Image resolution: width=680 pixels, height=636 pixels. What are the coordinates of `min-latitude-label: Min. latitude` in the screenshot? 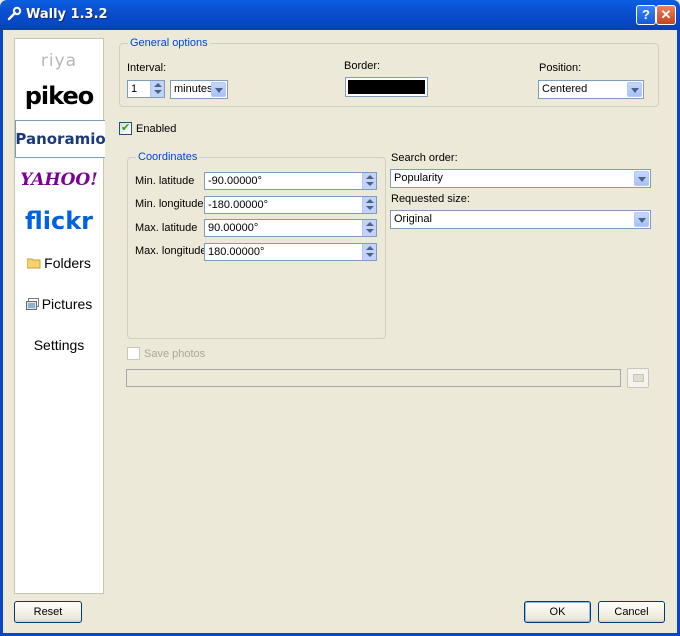 It's located at (165, 181).